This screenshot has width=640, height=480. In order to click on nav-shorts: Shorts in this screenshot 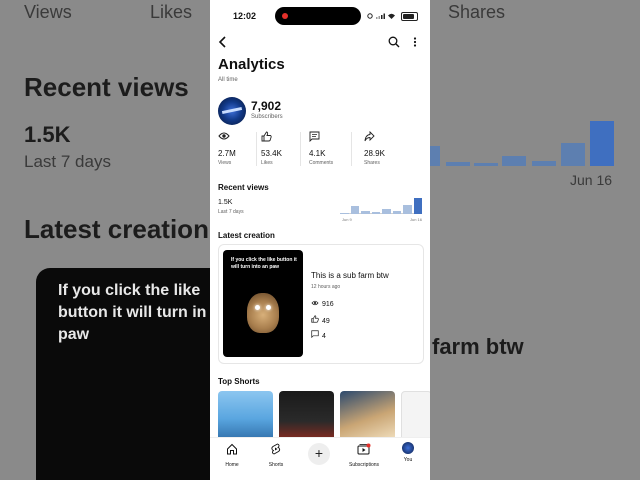, I will do `click(276, 455)`.